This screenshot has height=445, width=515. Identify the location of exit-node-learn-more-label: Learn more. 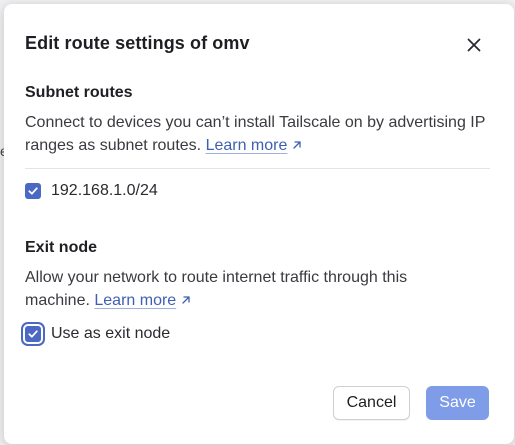
(135, 300).